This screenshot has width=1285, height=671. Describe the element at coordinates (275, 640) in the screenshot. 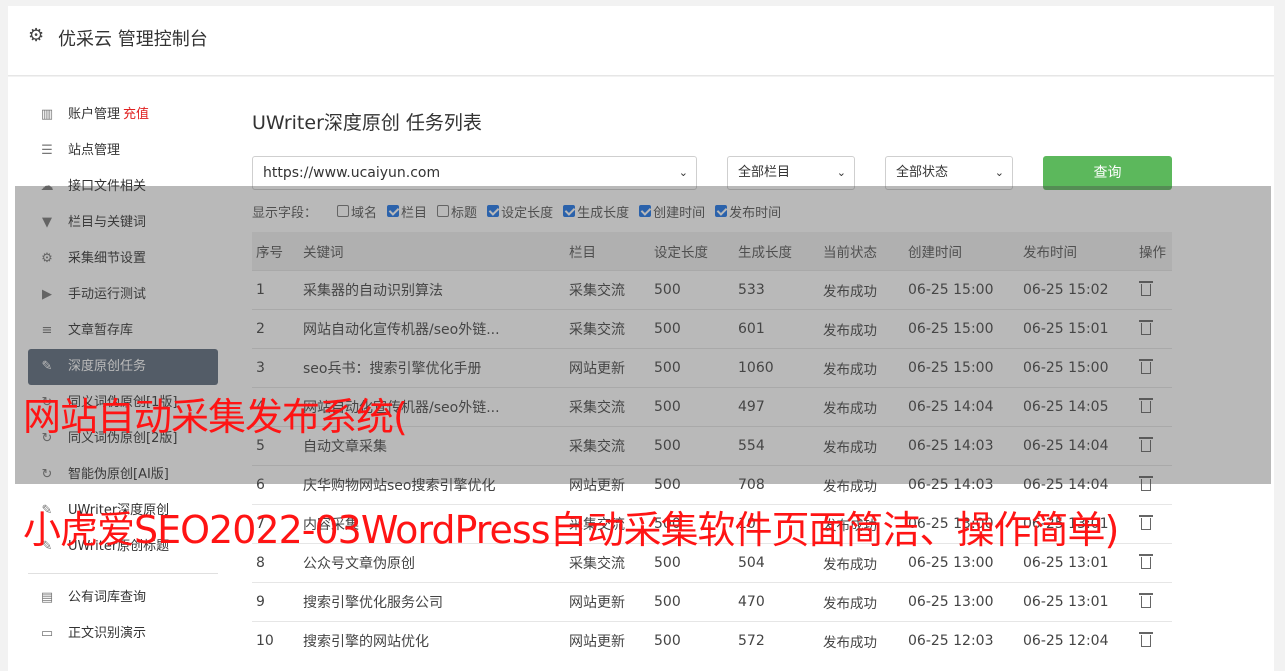

I see `table-cell: 10` at that location.